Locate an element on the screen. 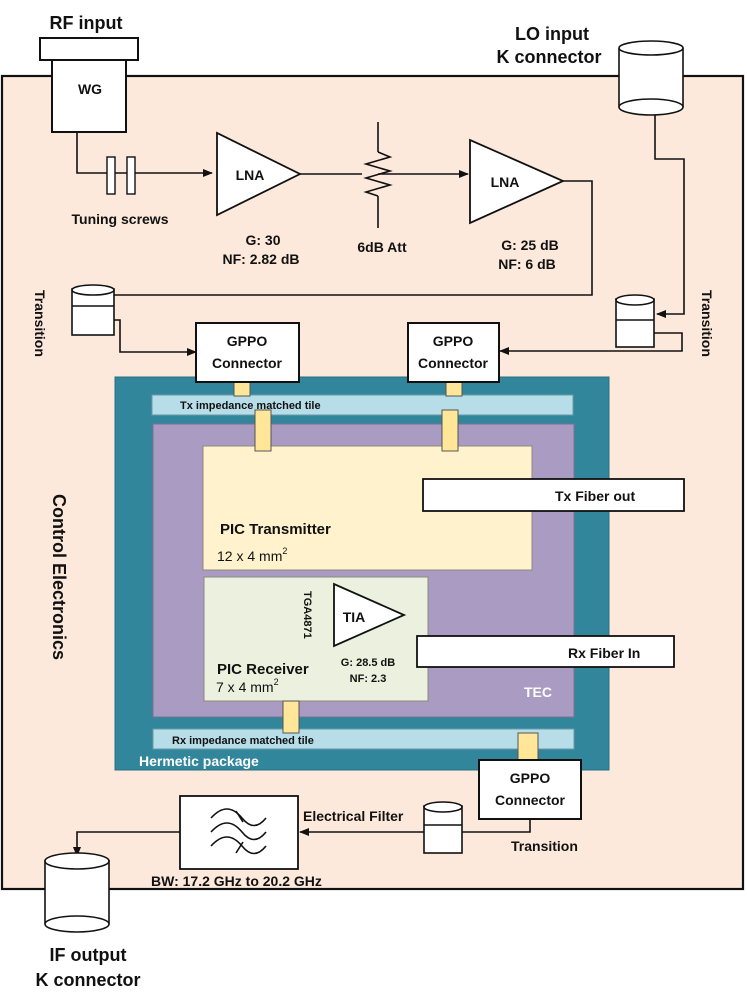 The image size is (747, 1004). lna-1-nf: NF: 2.82 dB is located at coordinates (260, 259).